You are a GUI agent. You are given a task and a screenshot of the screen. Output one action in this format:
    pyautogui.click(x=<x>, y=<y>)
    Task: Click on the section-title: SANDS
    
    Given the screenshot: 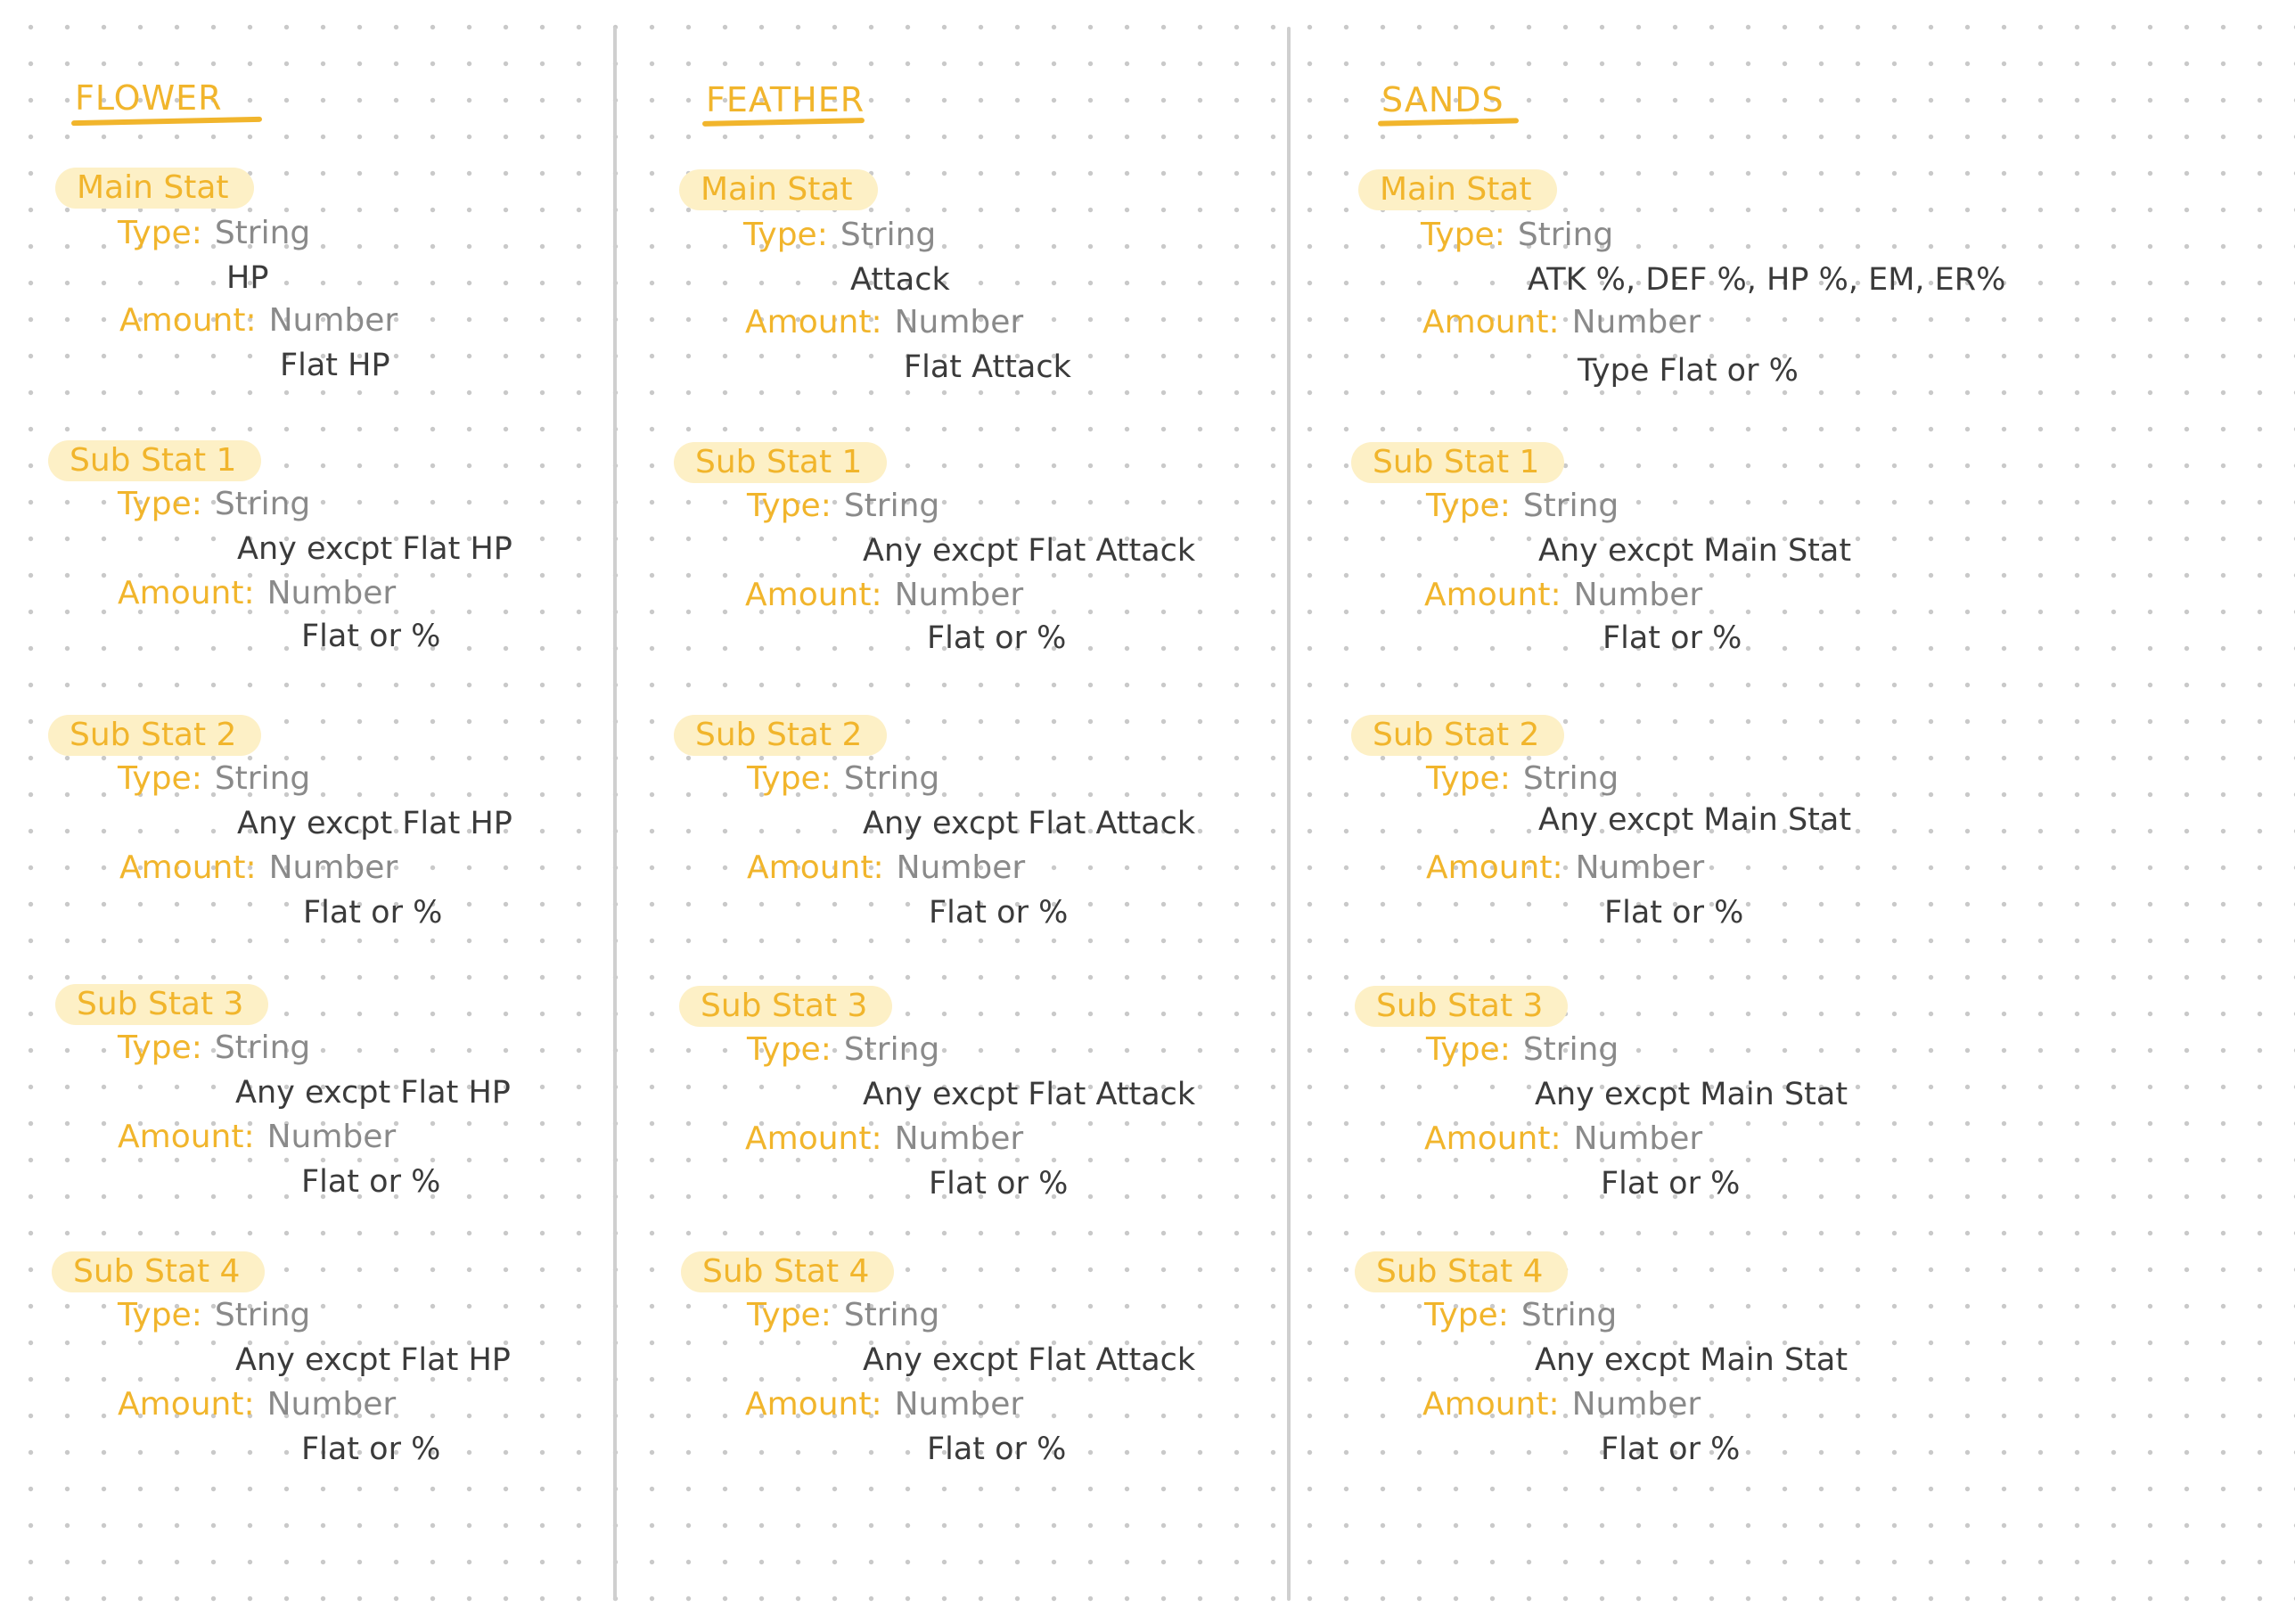 What is the action you would take?
    pyautogui.click(x=1442, y=99)
    